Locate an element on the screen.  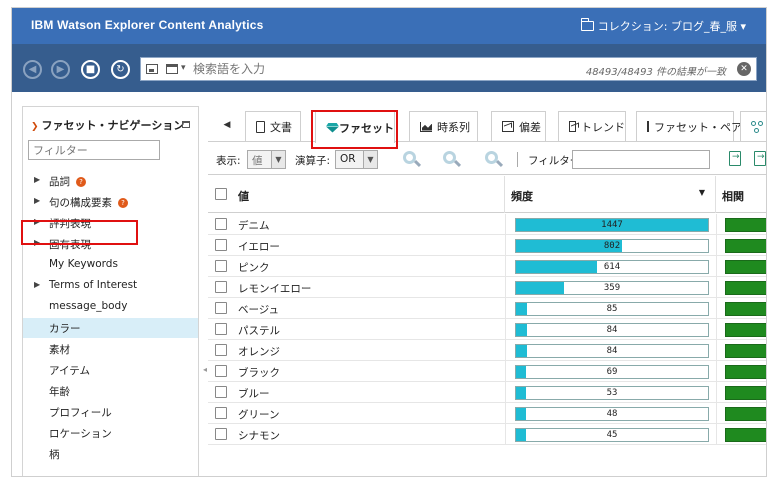
facet-tree-item: 年齢 is located at coordinates (110, 391).